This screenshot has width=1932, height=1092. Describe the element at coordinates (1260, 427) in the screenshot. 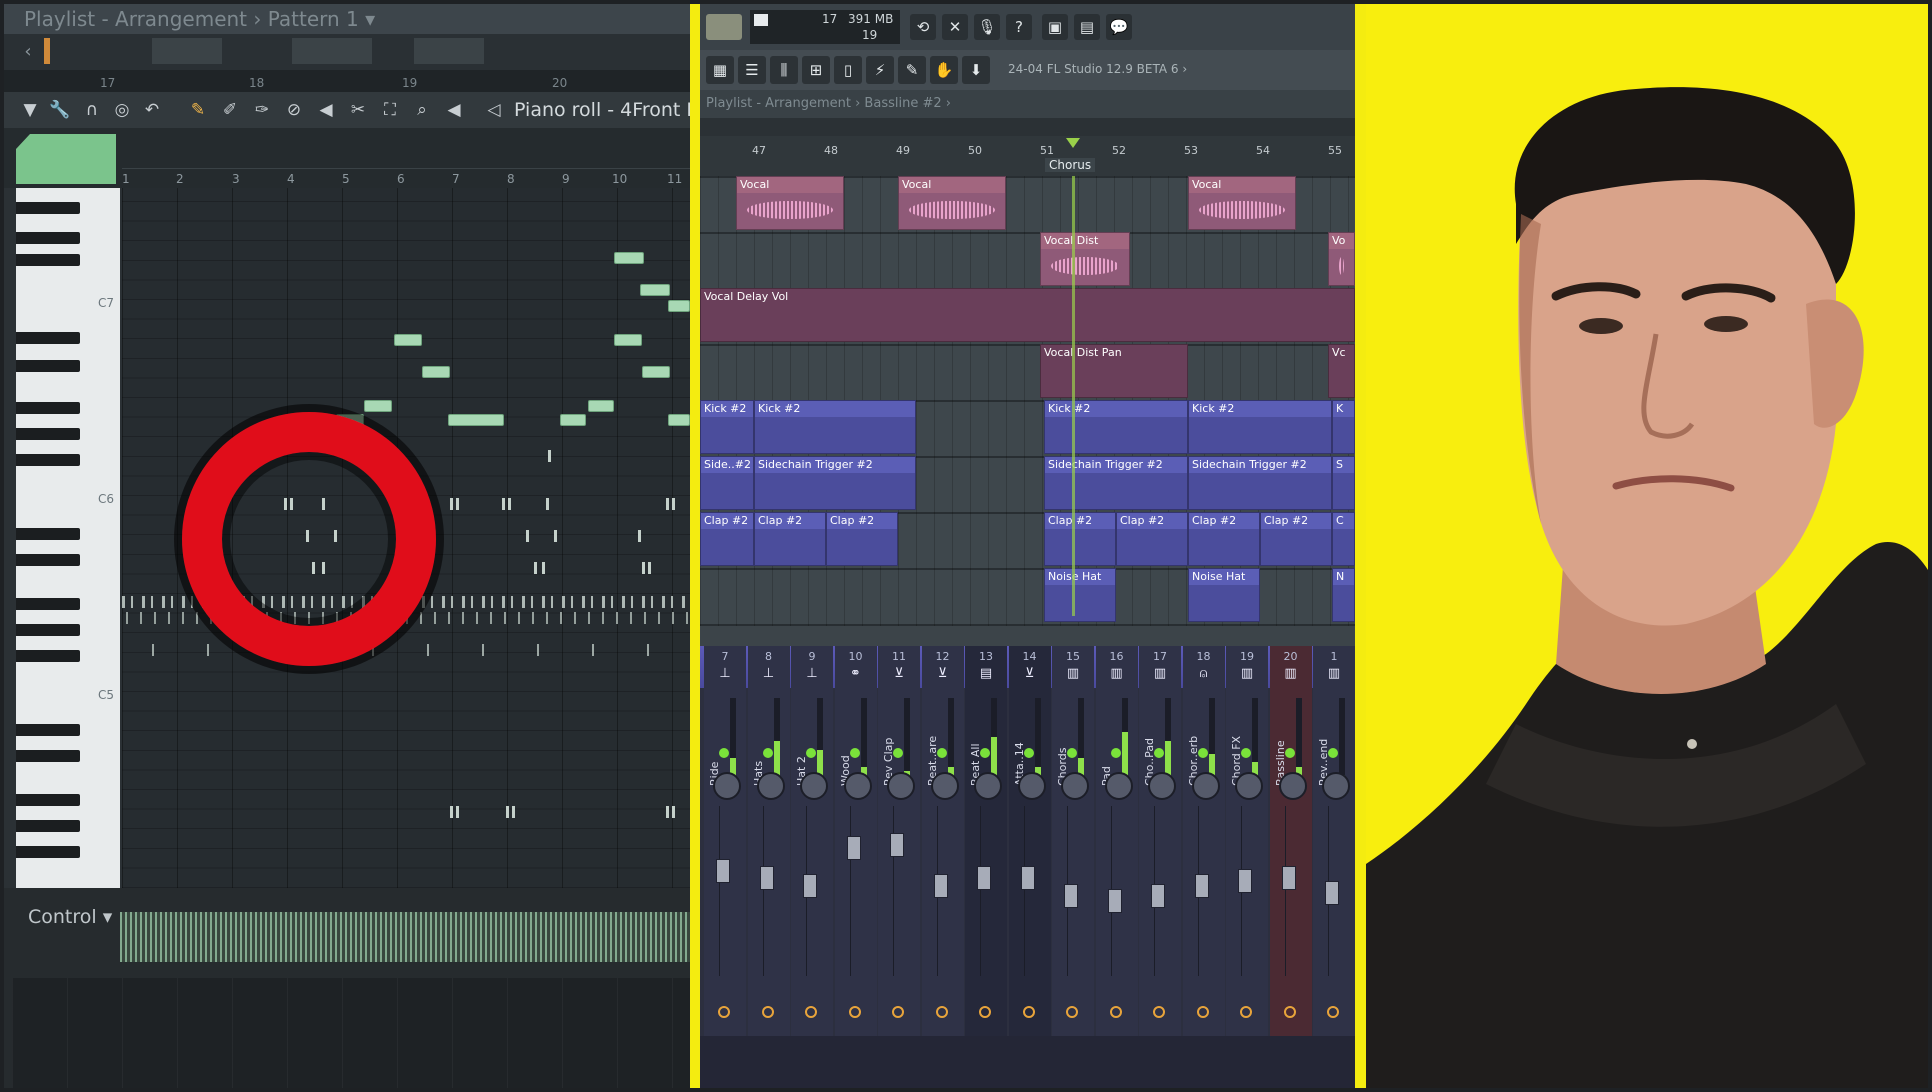

I see `pattern-clip: Kick #2` at that location.